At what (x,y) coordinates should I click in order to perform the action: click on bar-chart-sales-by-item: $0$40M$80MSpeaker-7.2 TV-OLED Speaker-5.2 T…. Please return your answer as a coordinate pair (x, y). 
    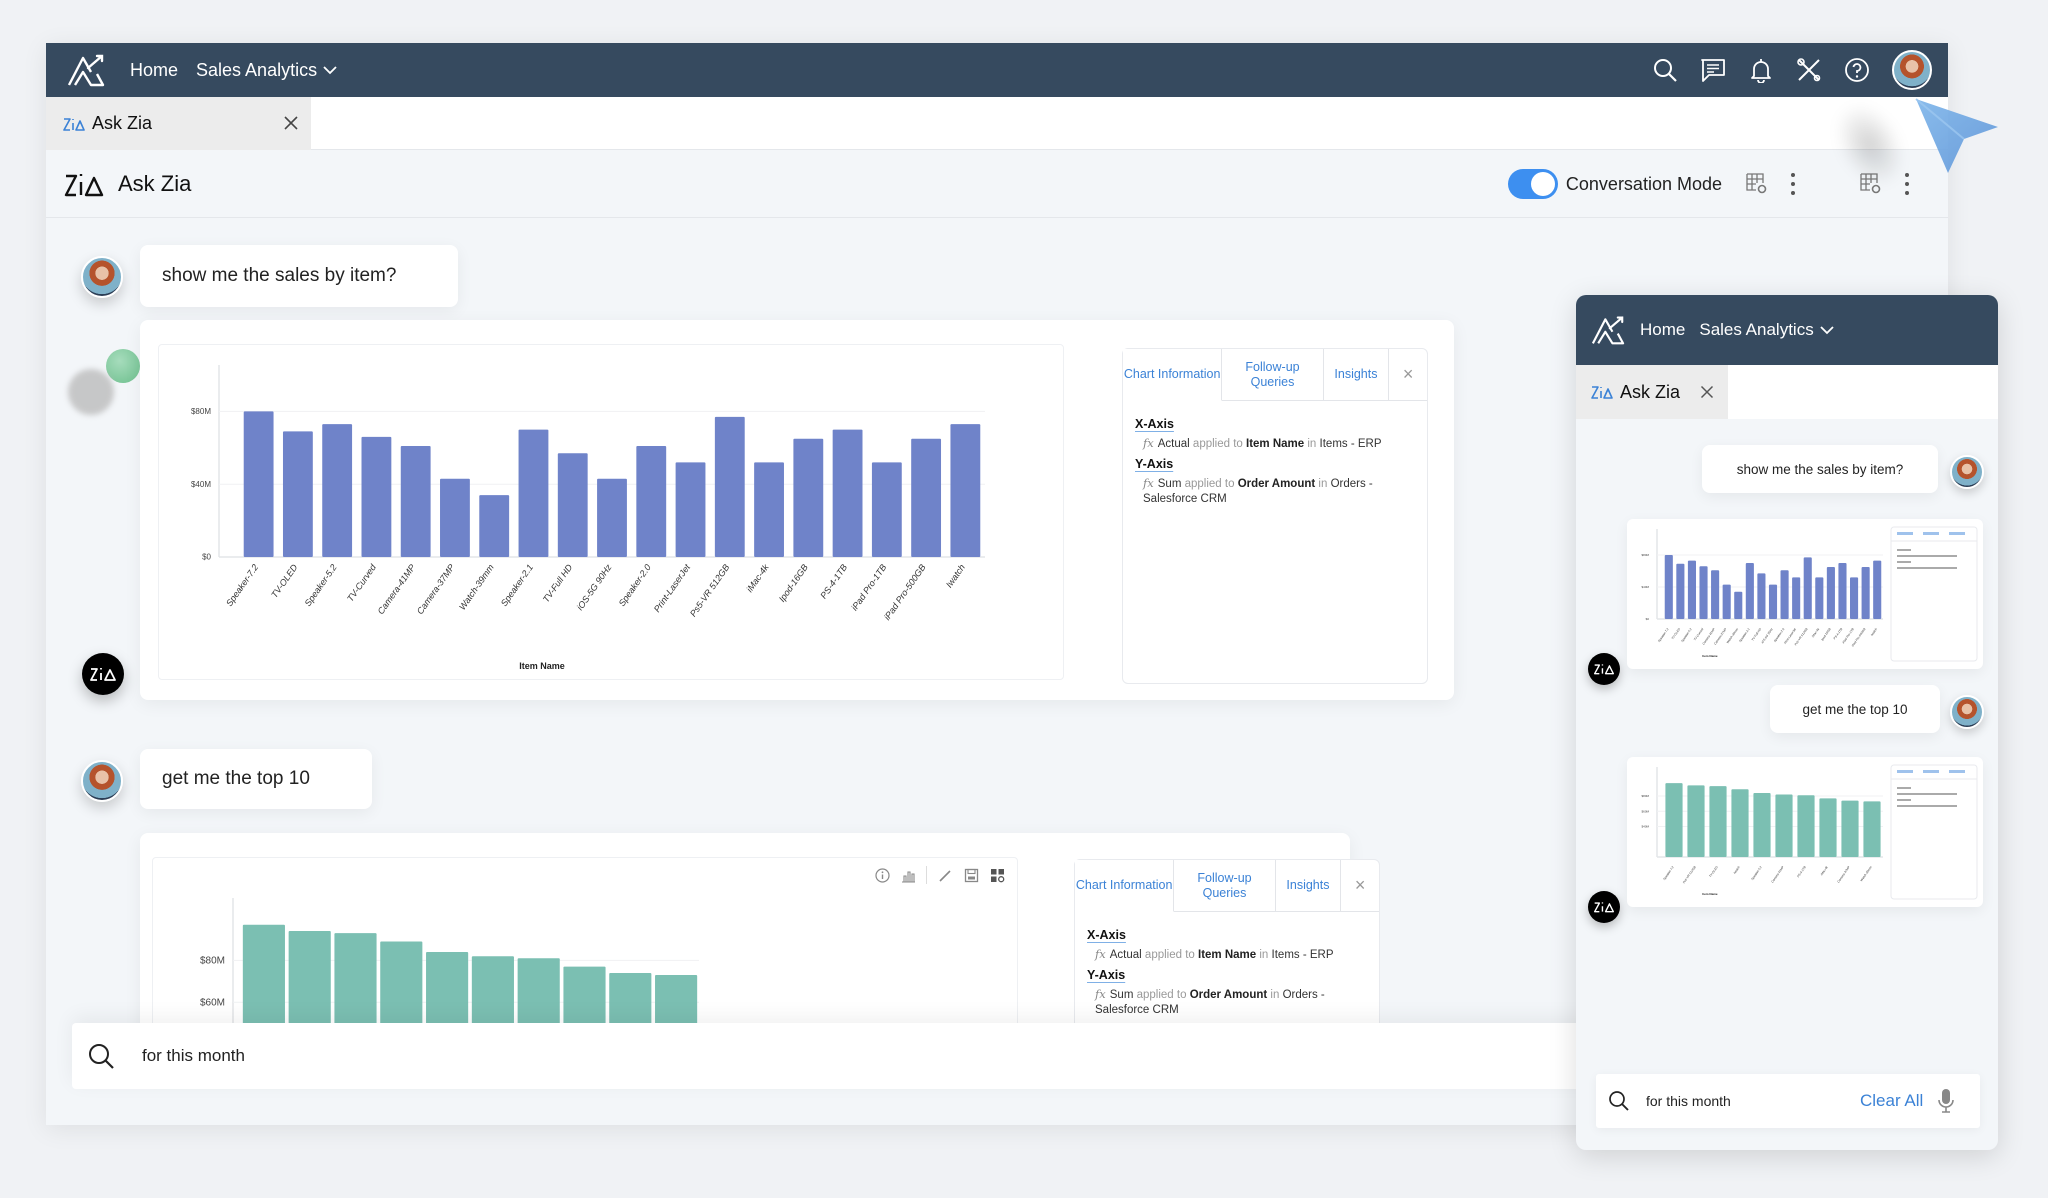
    Looking at the image, I should click on (588, 518).